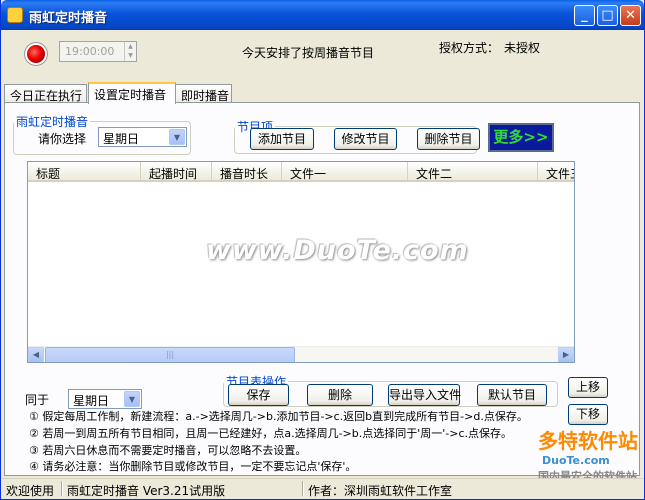 The image size is (645, 500). What do you see at coordinates (282, 139) in the screenshot?
I see `add-program-button: 添加节目` at bounding box center [282, 139].